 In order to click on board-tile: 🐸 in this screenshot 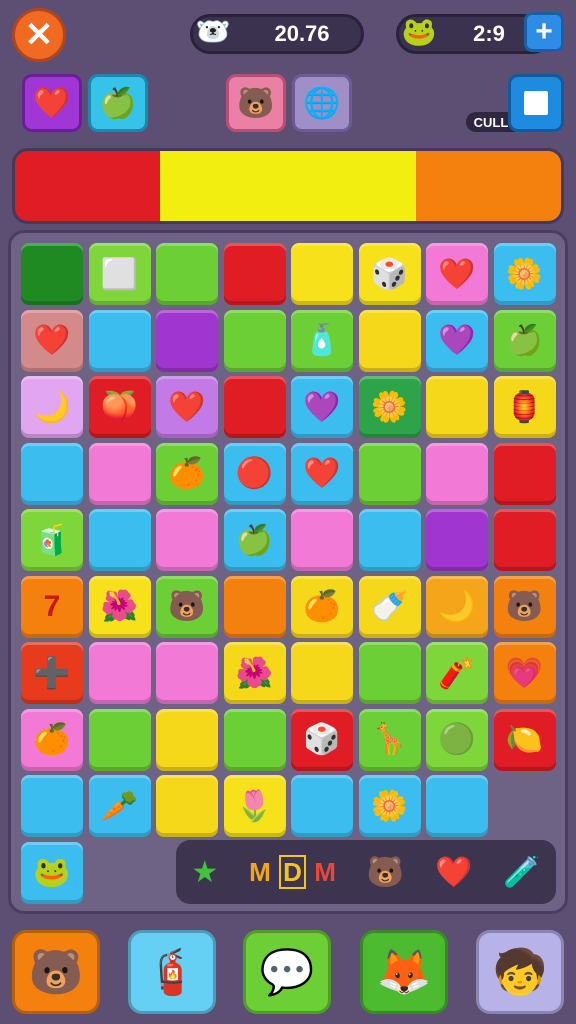, I will do `click(52, 872)`.